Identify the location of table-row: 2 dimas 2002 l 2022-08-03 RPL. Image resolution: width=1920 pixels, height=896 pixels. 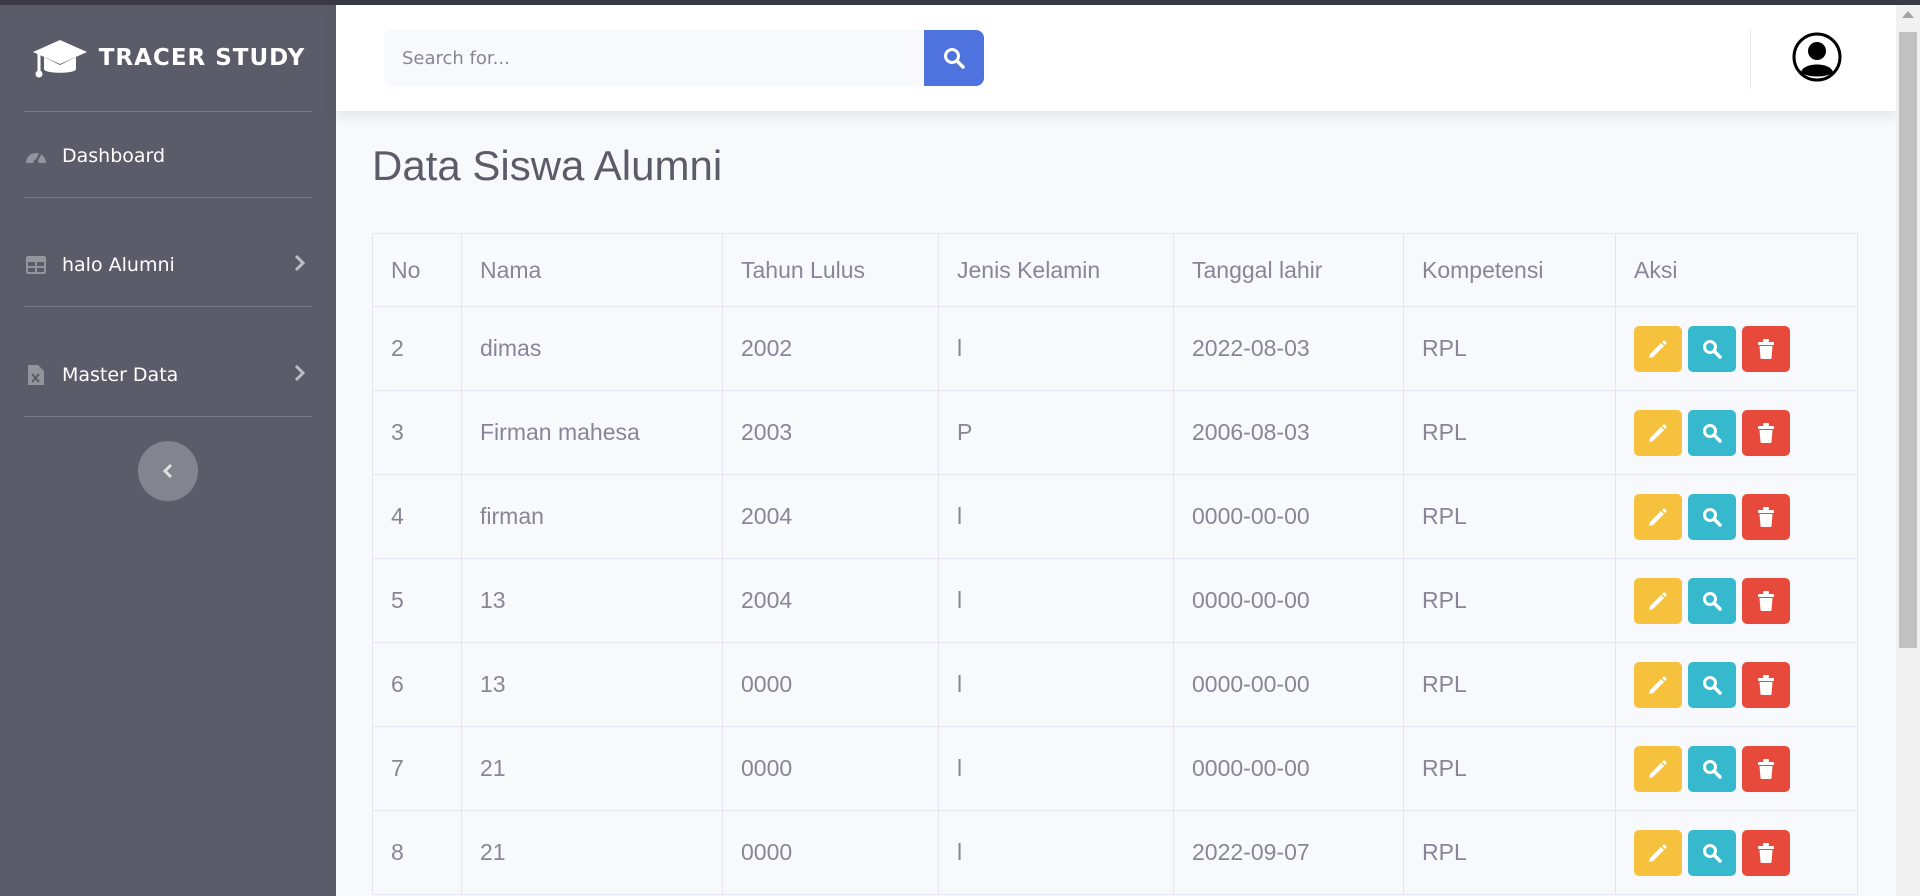
(1115, 348).